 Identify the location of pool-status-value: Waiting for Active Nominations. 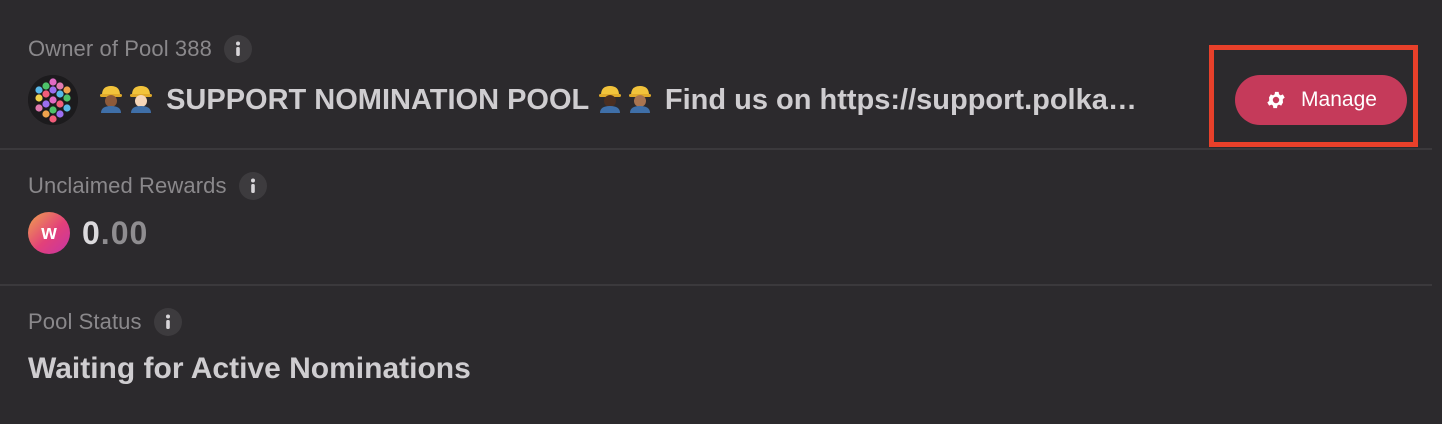
(249, 368).